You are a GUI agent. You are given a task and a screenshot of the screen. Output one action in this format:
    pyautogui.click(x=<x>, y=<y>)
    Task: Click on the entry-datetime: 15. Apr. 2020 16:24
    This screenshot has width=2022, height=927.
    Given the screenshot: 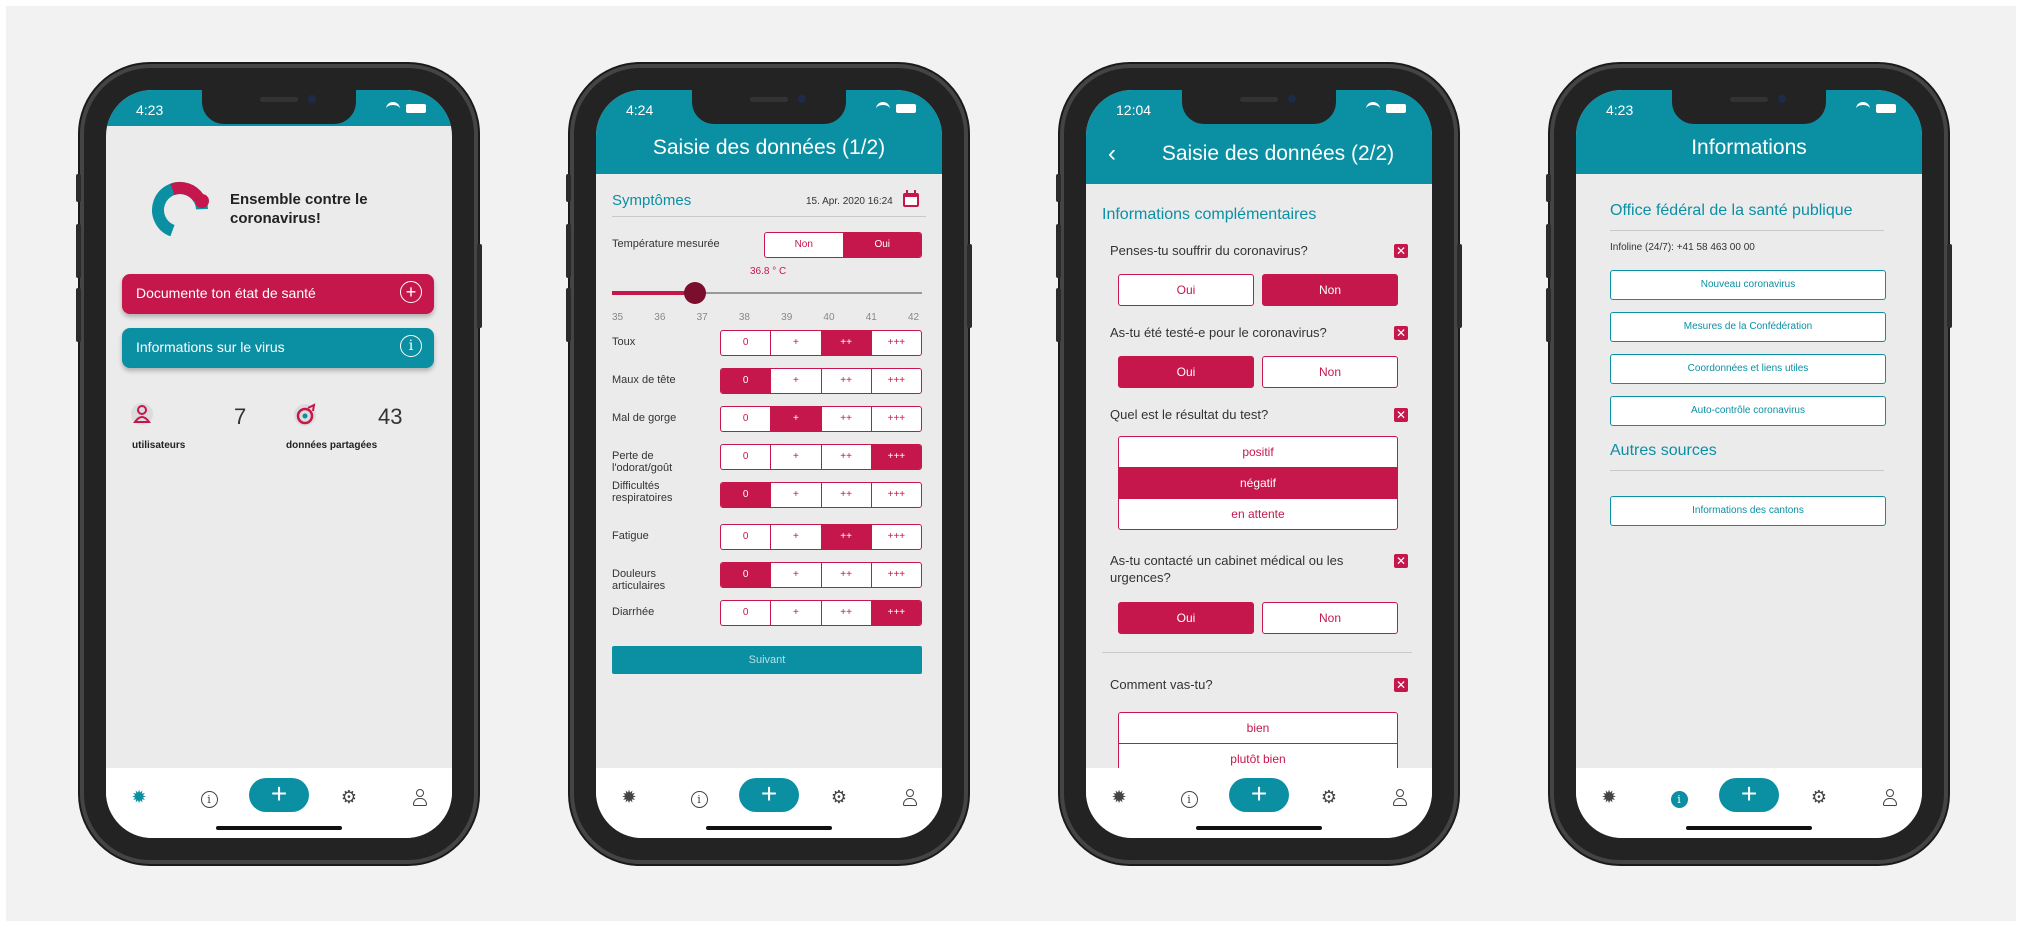 What is the action you would take?
    pyautogui.click(x=849, y=201)
    